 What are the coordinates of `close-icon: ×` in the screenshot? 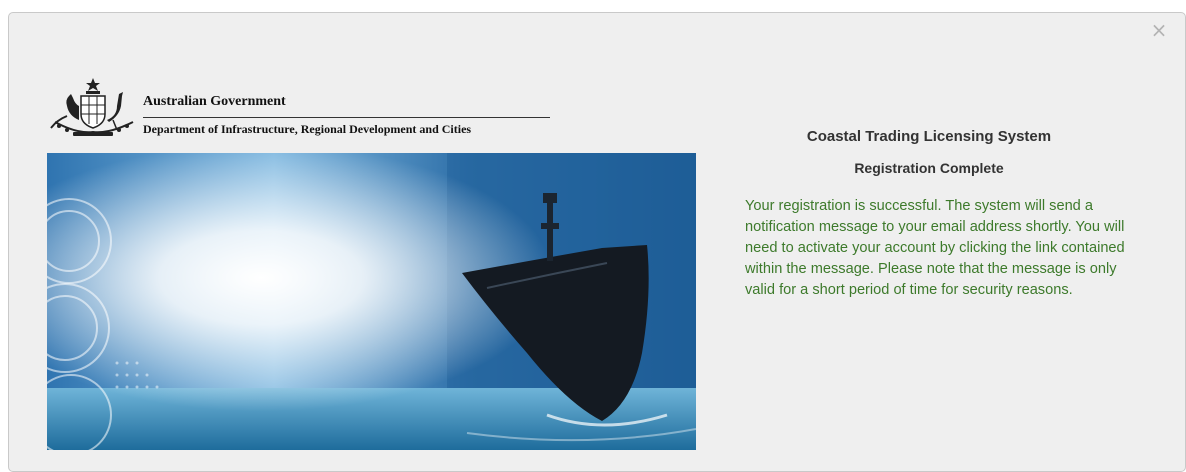 It's located at (1159, 30).